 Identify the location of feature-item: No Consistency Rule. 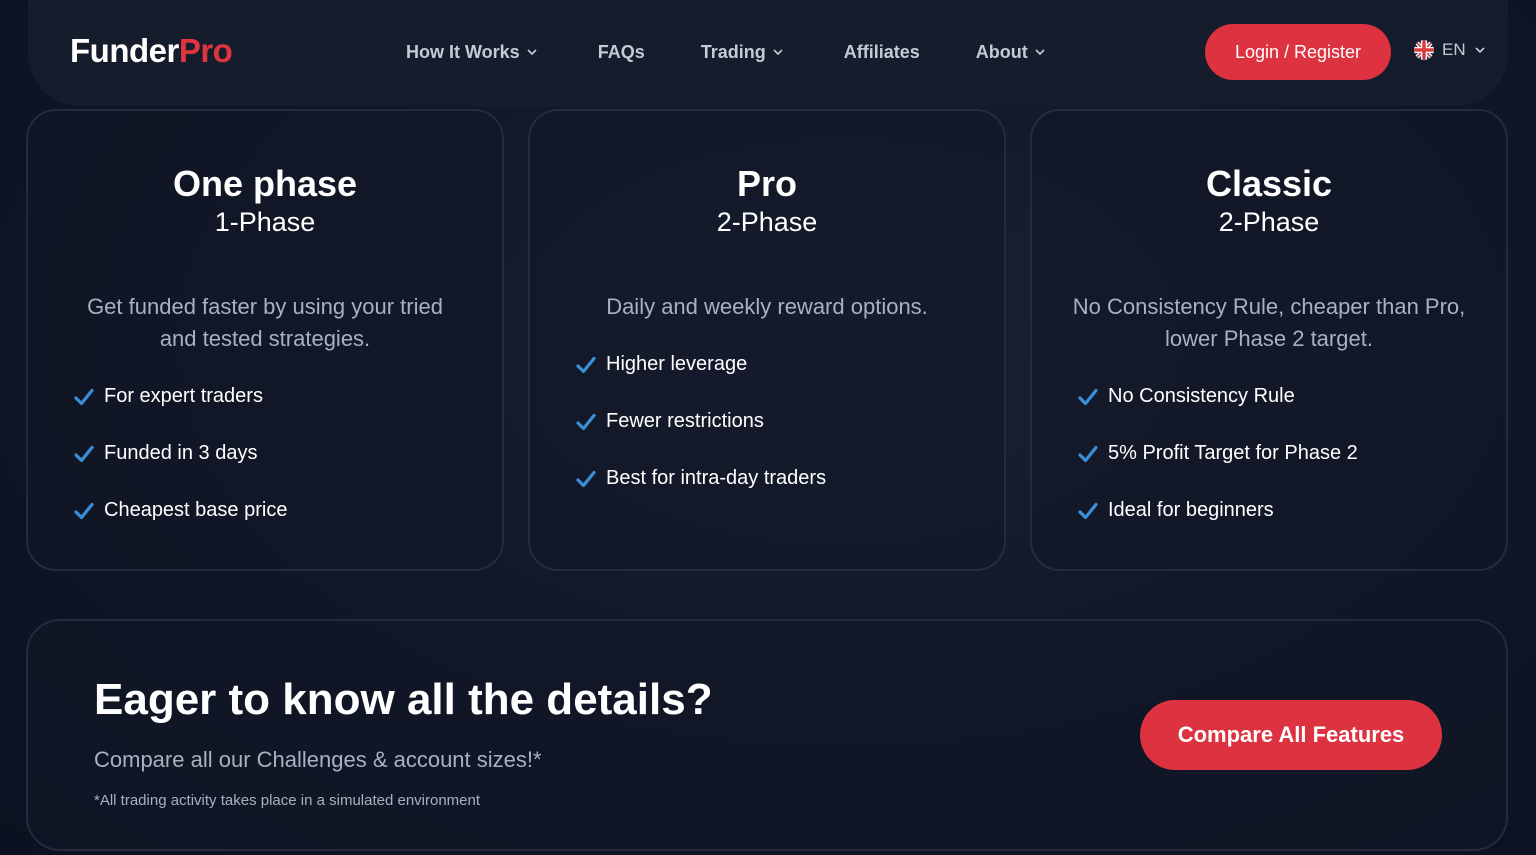
(1218, 396).